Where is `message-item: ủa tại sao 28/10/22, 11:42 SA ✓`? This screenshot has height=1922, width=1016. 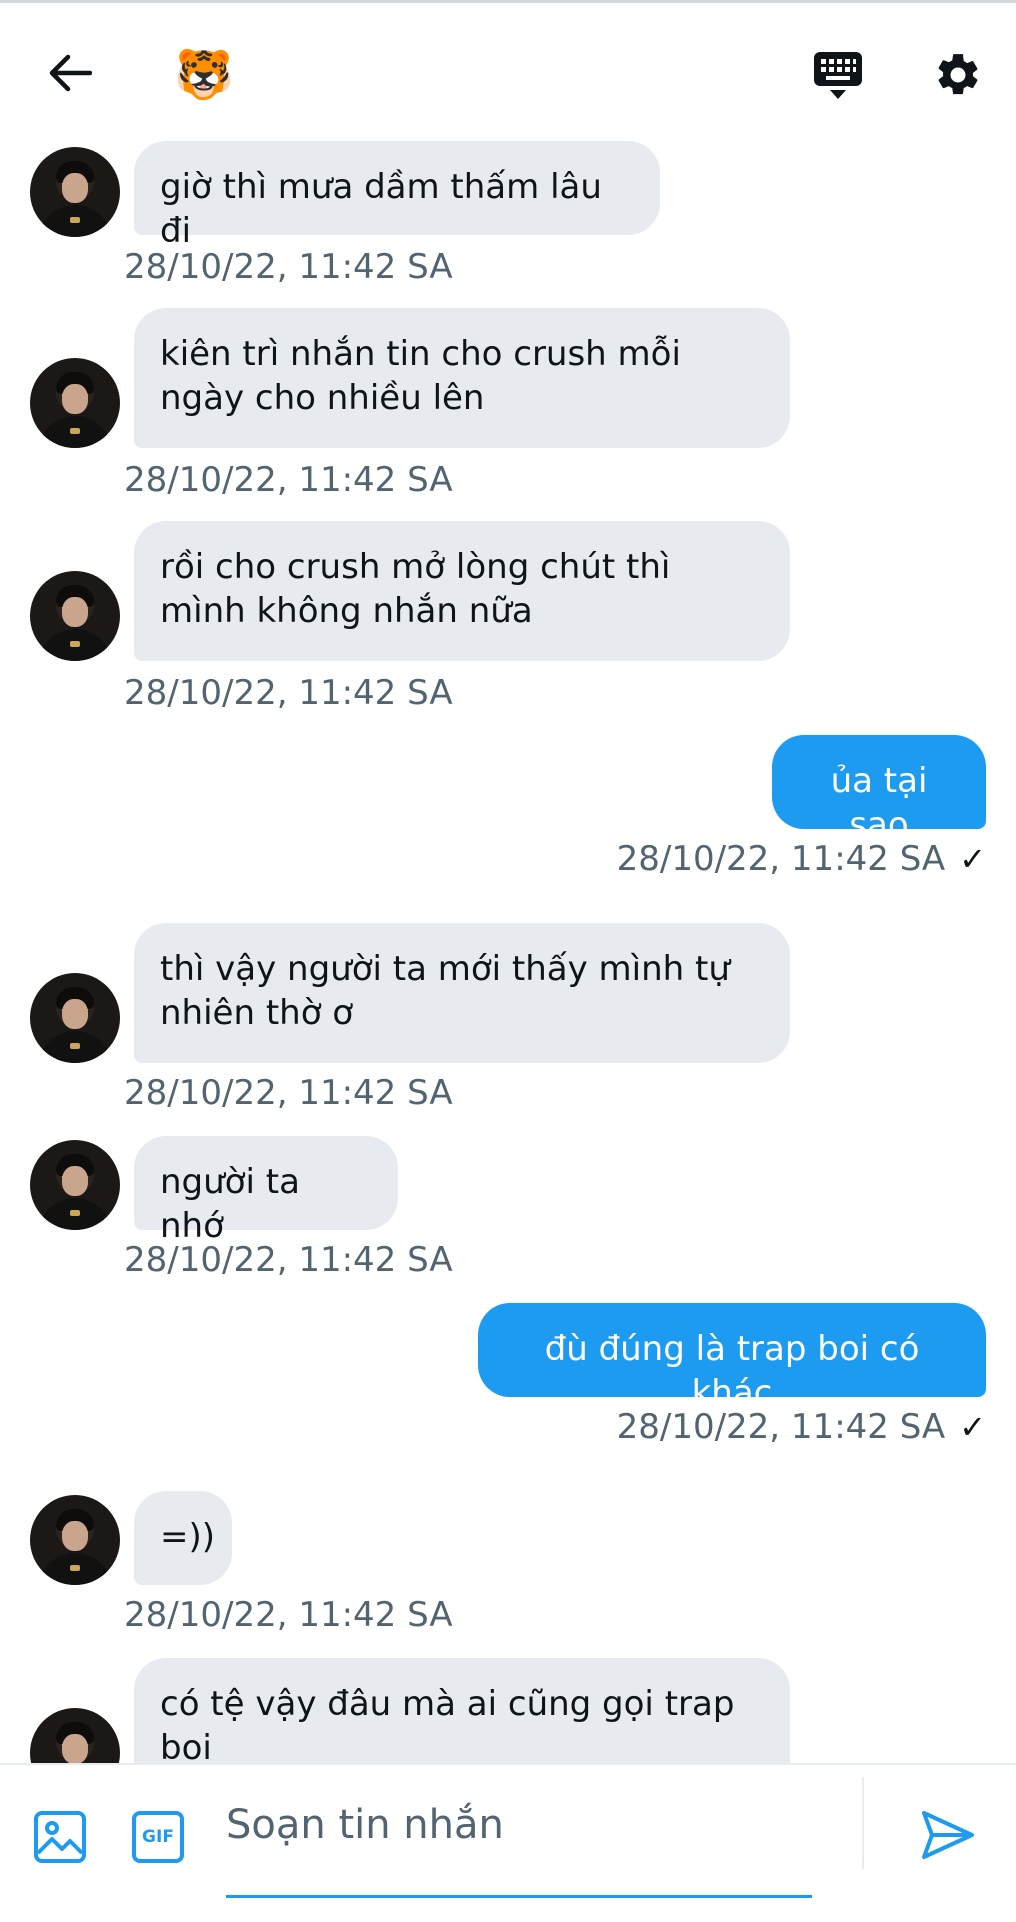
message-item: ủa tại sao 28/10/22, 11:42 SA ✓ is located at coordinates (508, 815).